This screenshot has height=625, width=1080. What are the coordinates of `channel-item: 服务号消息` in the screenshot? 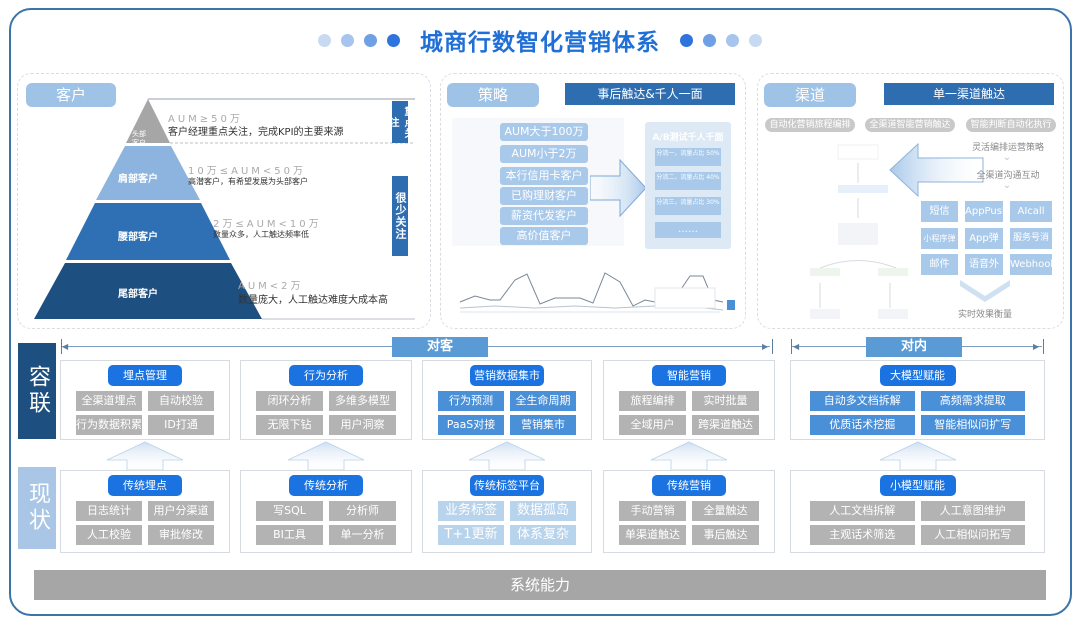 It's located at (1031, 246).